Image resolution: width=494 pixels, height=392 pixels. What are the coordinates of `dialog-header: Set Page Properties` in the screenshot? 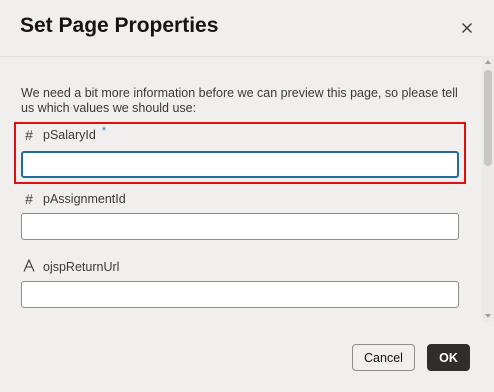 It's located at (247, 28).